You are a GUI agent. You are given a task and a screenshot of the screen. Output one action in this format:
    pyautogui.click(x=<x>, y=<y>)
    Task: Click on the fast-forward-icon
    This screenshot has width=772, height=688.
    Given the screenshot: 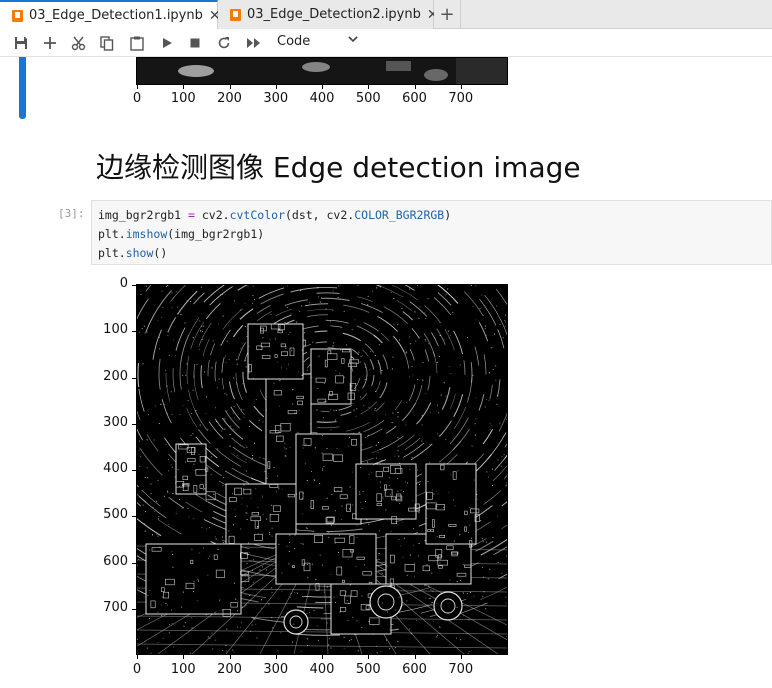 What is the action you would take?
    pyautogui.click(x=253, y=43)
    